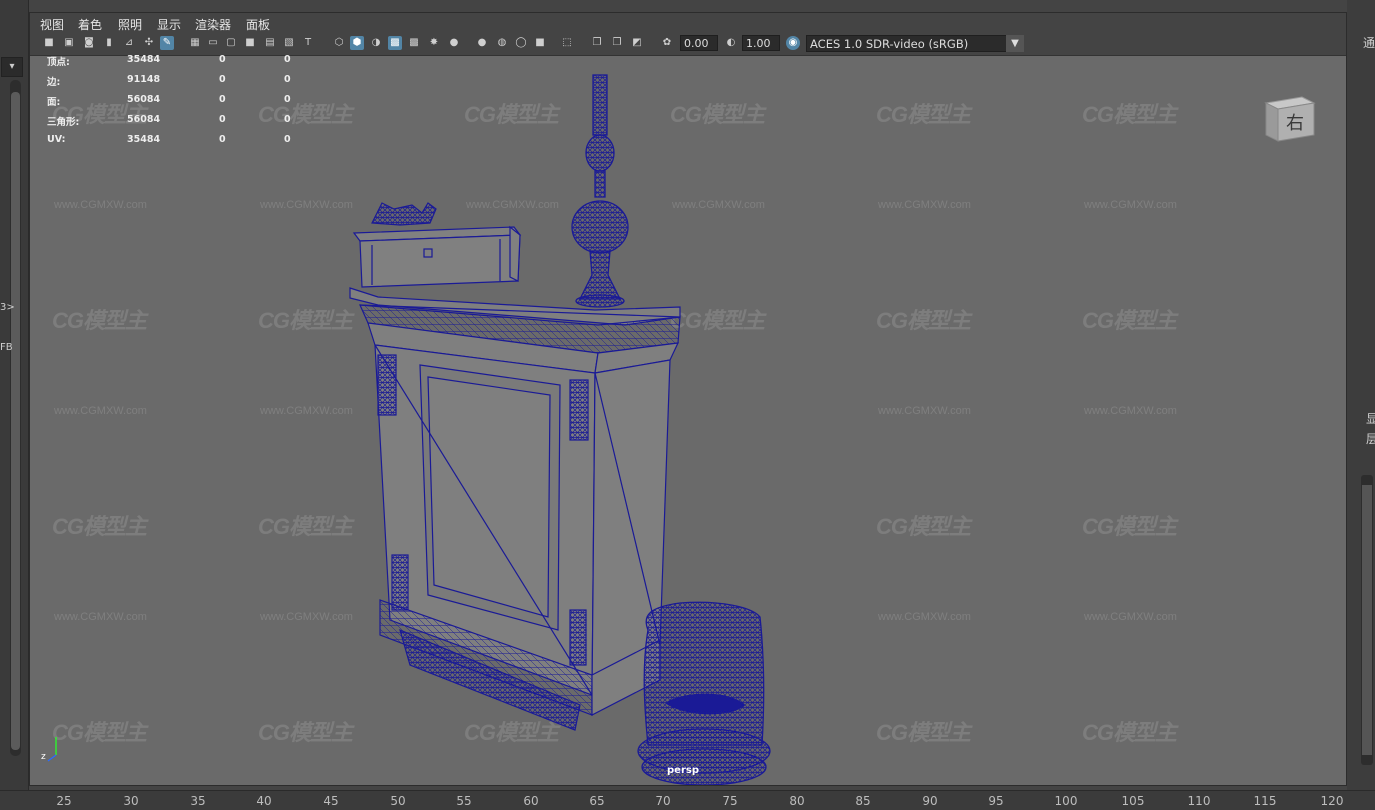 The width and height of the screenshot is (1375, 810). Describe the element at coordinates (1370, 438) in the screenshot. I see `right-side-fragment: 层` at that location.